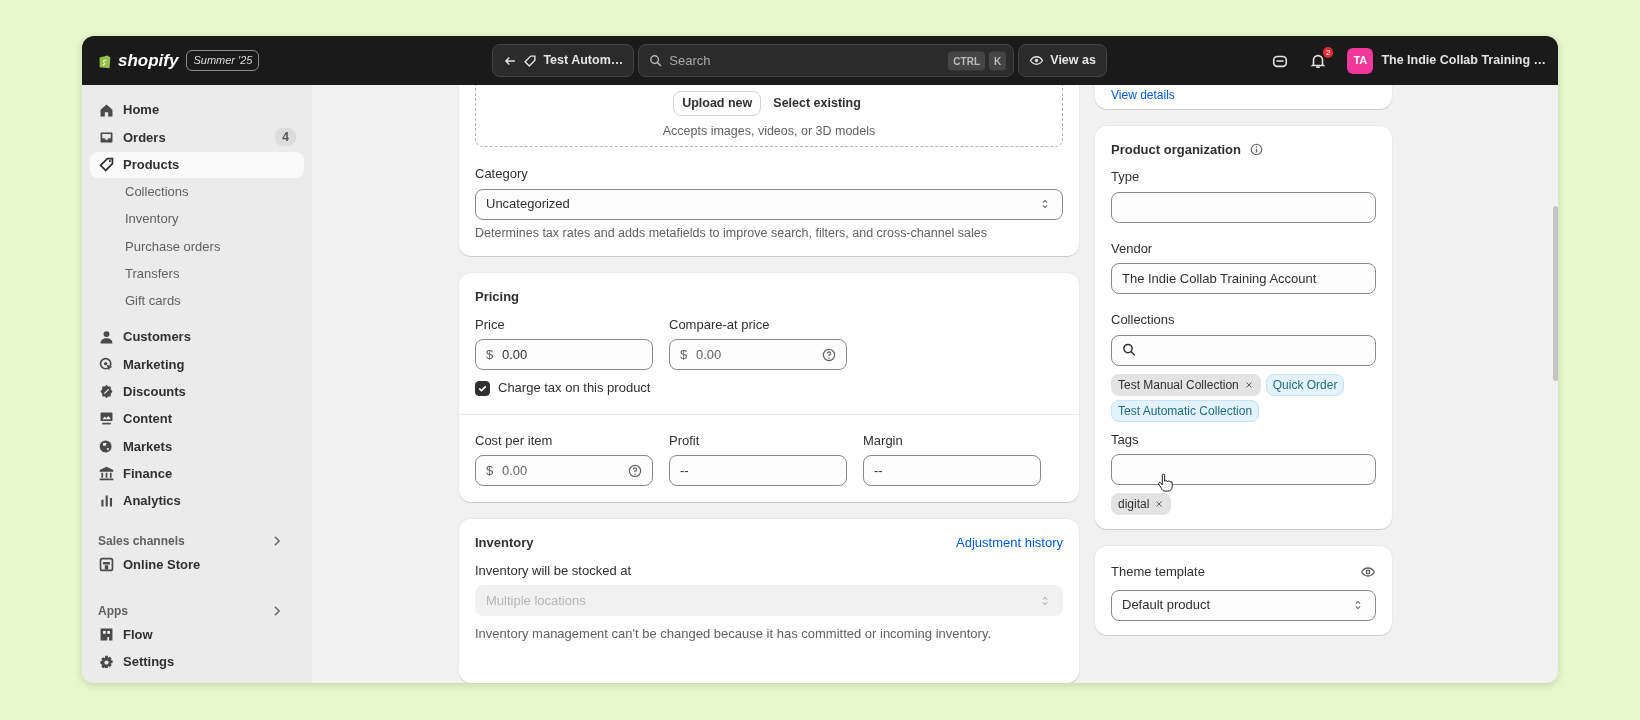 The image size is (1640, 720). What do you see at coordinates (197, 500) in the screenshot?
I see `sidebar-item: Analytics` at bounding box center [197, 500].